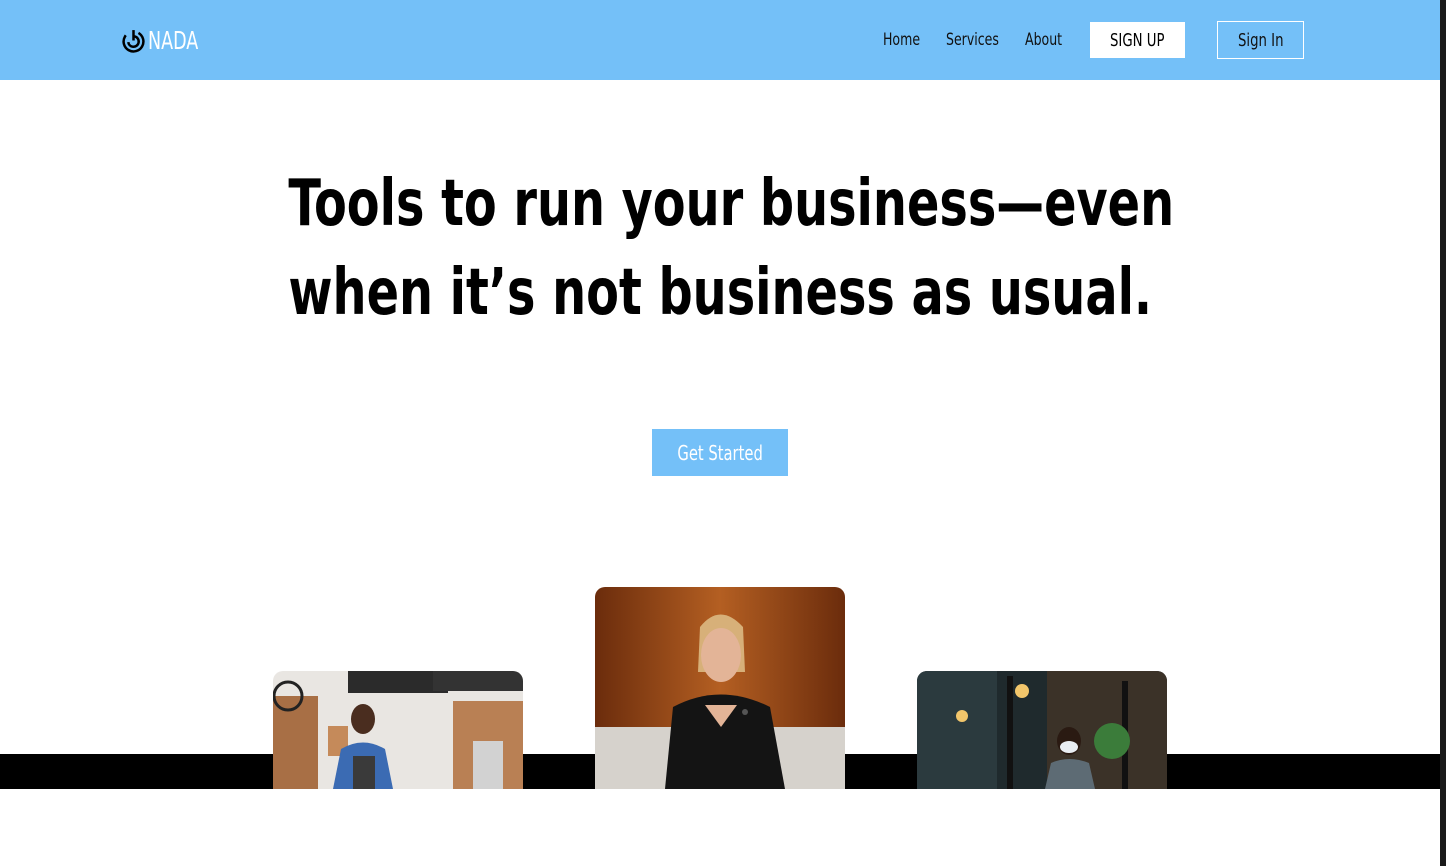 This screenshot has width=1446, height=866. What do you see at coordinates (720, 293) in the screenshot?
I see `hero-title-line-2: when it’s not business as usual.` at bounding box center [720, 293].